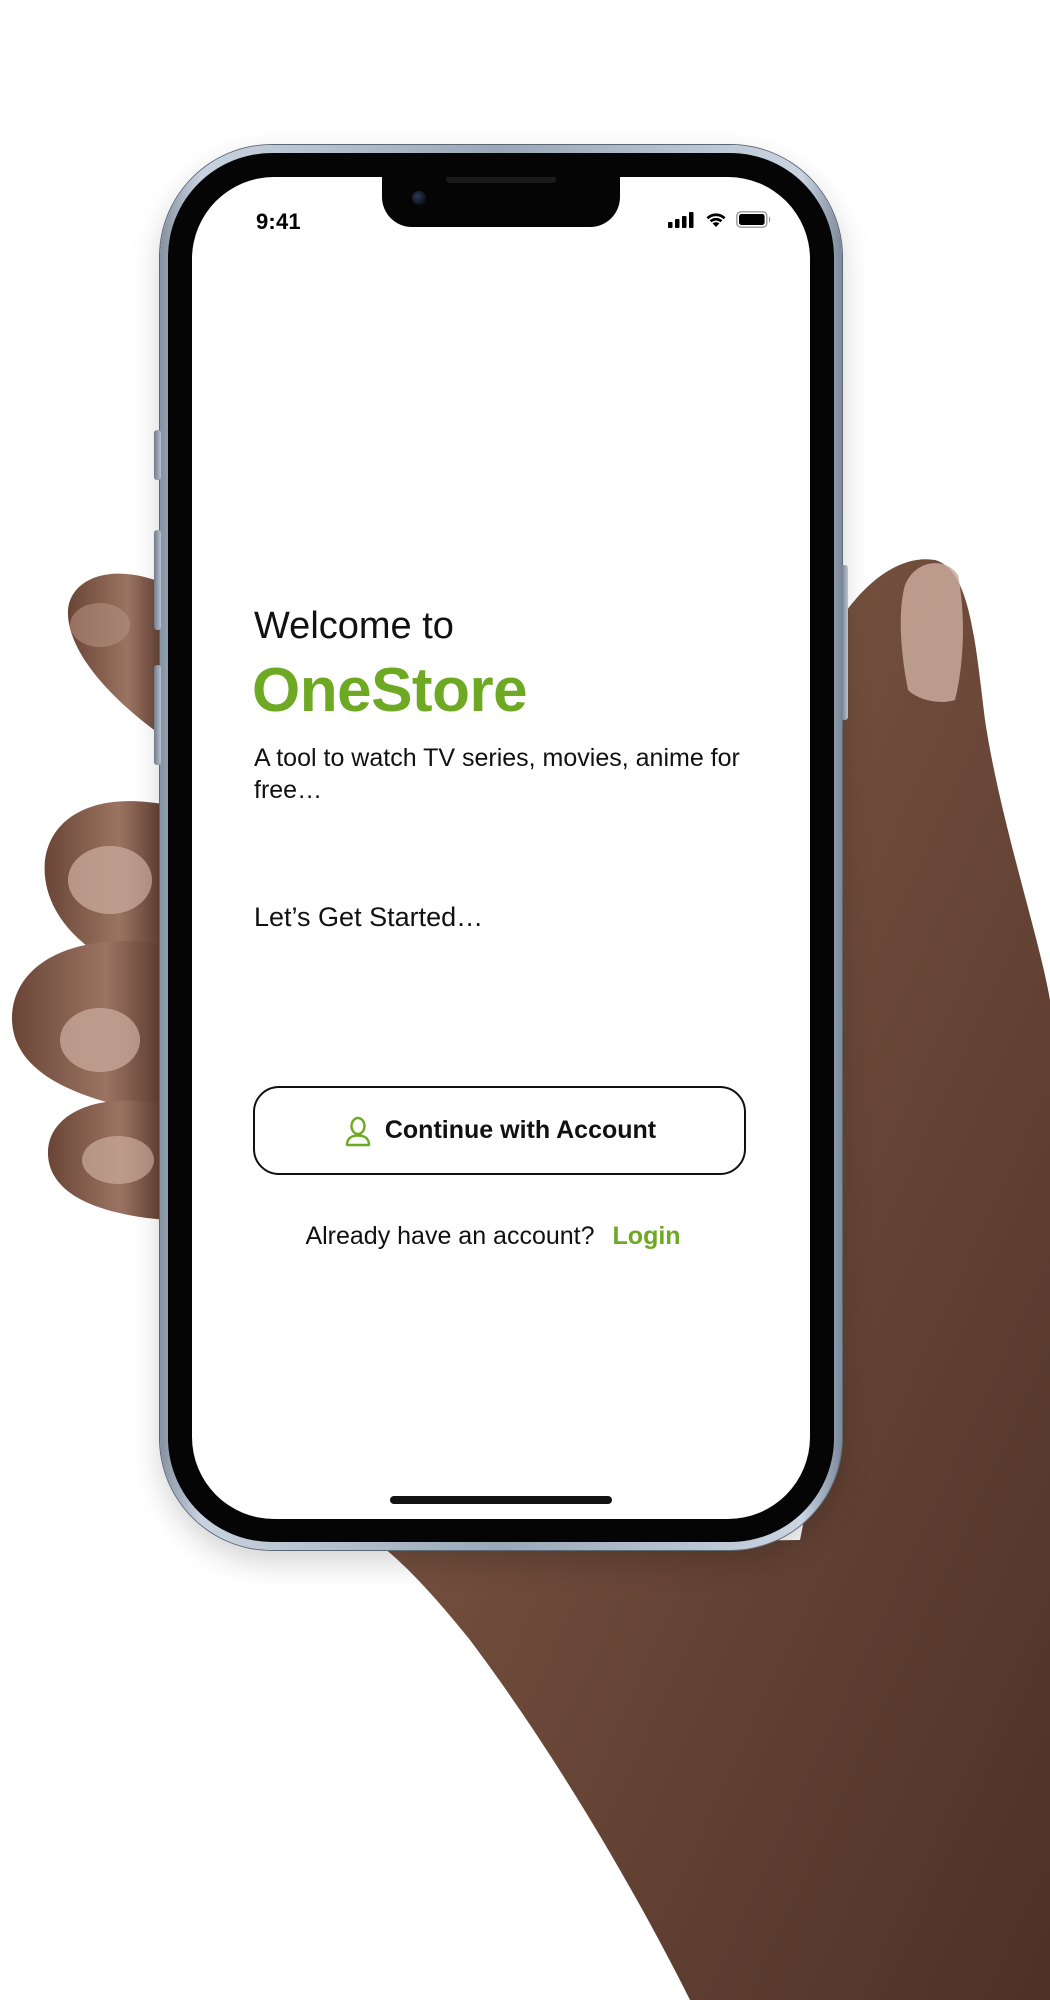 Image resolution: width=1050 pixels, height=2000 pixels. I want to click on camera-icon, so click(419, 198).